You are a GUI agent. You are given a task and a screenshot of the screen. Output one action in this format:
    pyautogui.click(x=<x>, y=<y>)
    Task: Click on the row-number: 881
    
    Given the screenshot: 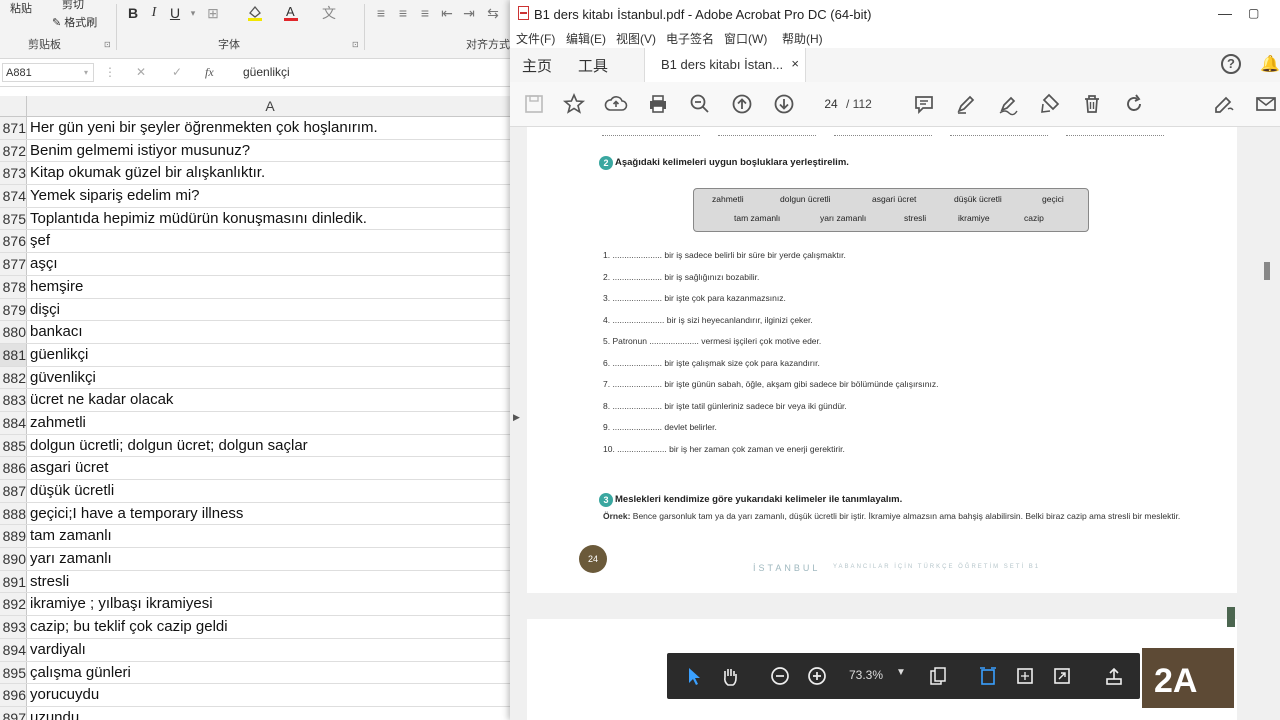 What is the action you would take?
    pyautogui.click(x=13, y=354)
    